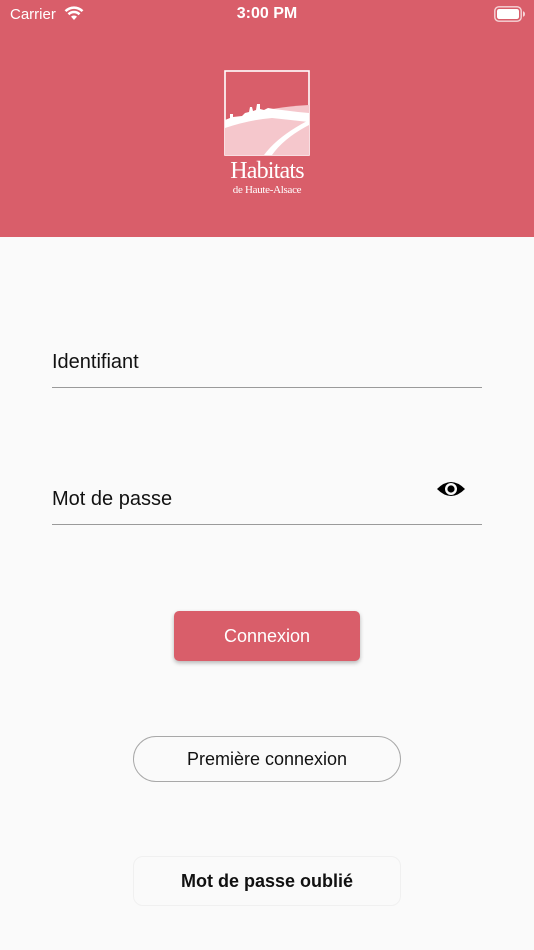 The width and height of the screenshot is (534, 950). Describe the element at coordinates (267, 636) in the screenshot. I see `login-button: Connexion` at that location.